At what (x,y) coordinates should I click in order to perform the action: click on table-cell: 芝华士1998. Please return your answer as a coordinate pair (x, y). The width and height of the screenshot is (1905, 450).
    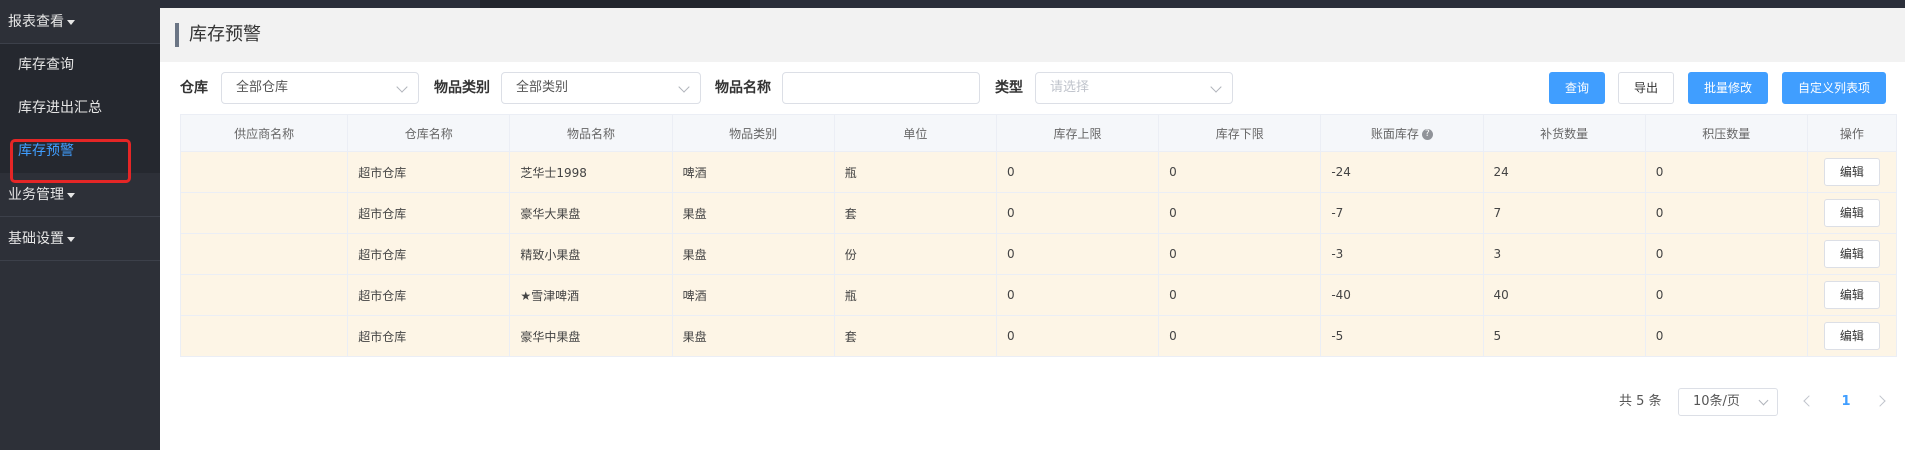
    Looking at the image, I should click on (591, 172).